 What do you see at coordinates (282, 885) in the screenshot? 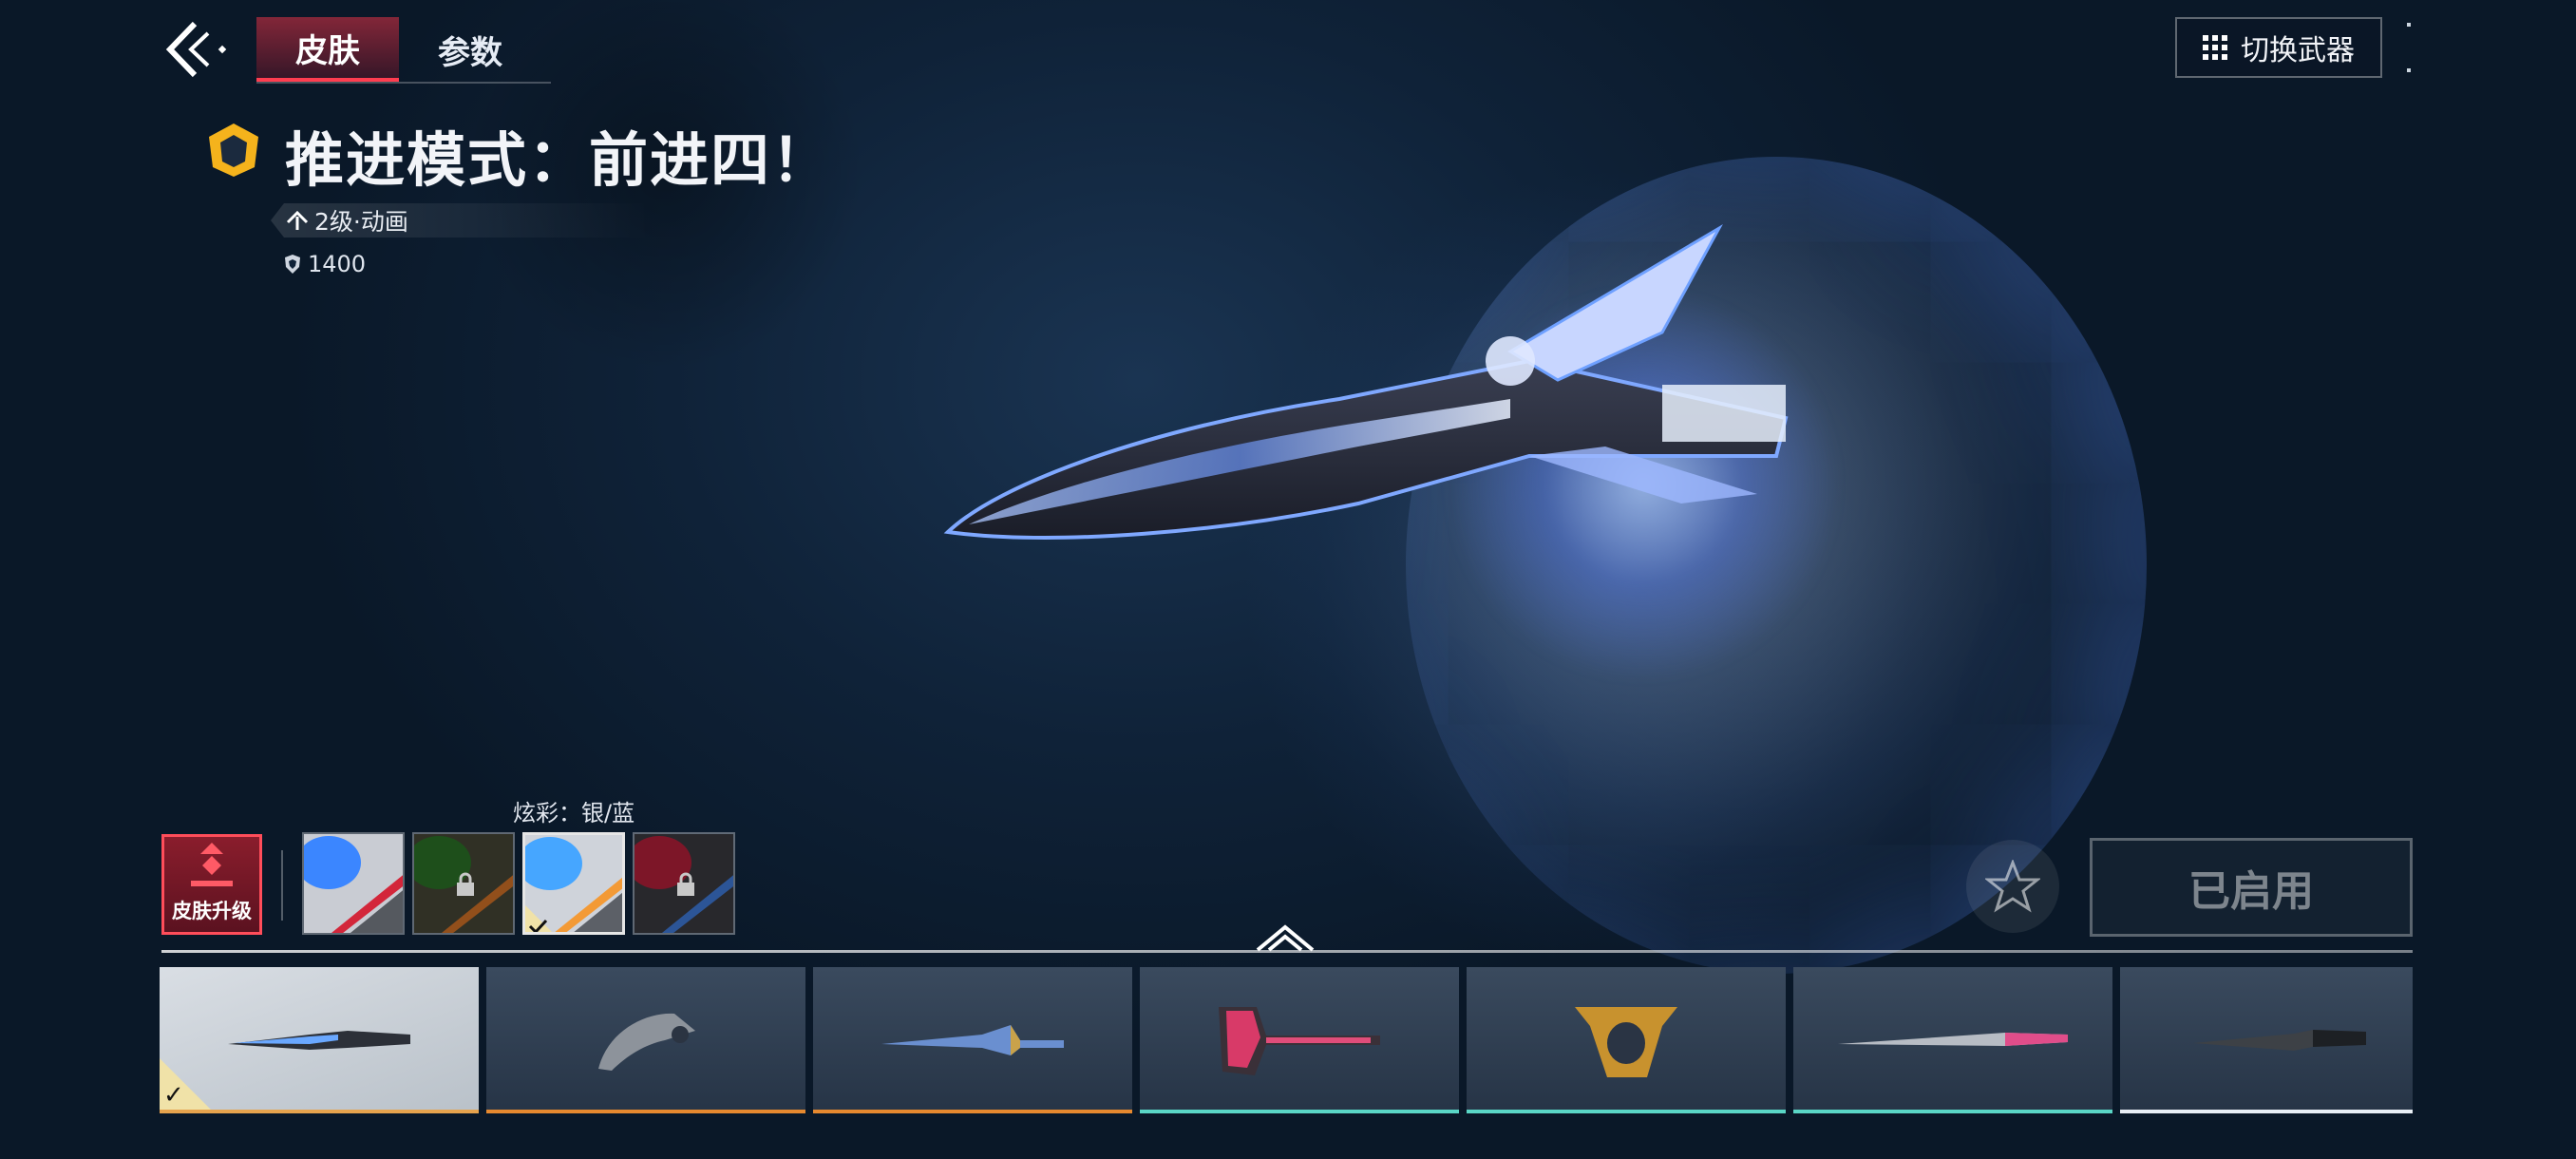
I see `variant-divider` at bounding box center [282, 885].